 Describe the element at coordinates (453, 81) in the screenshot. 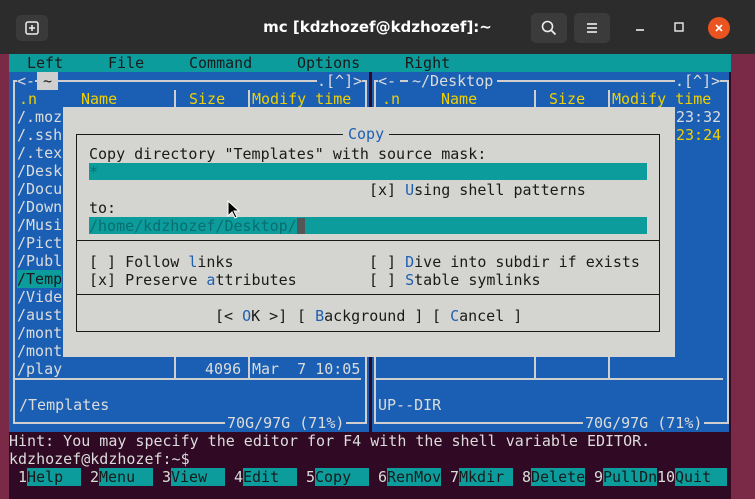

I see `right-panel-path: ~/Desktop` at that location.